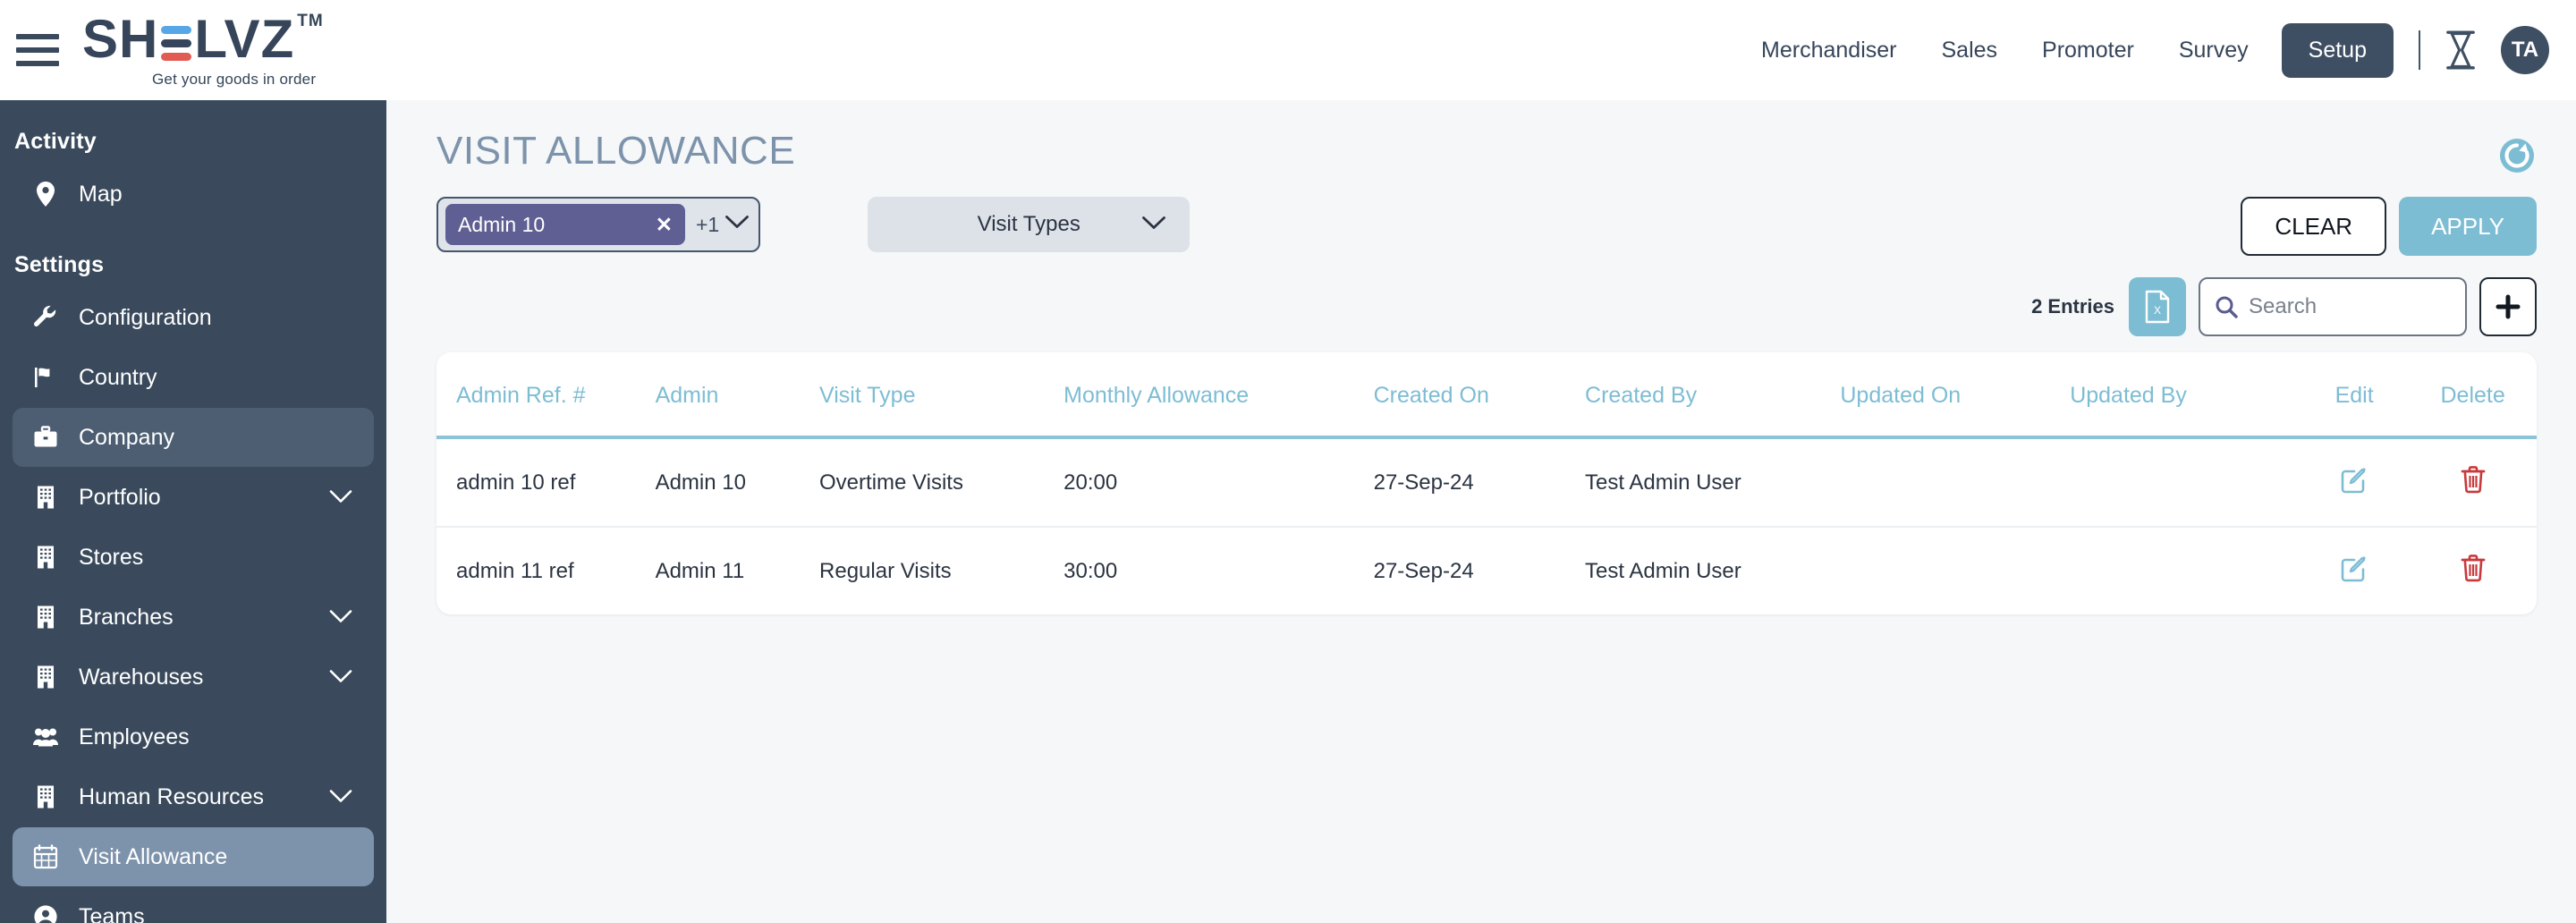 This screenshot has height=923, width=2576. I want to click on sidebar-item-label: Country, so click(118, 377).